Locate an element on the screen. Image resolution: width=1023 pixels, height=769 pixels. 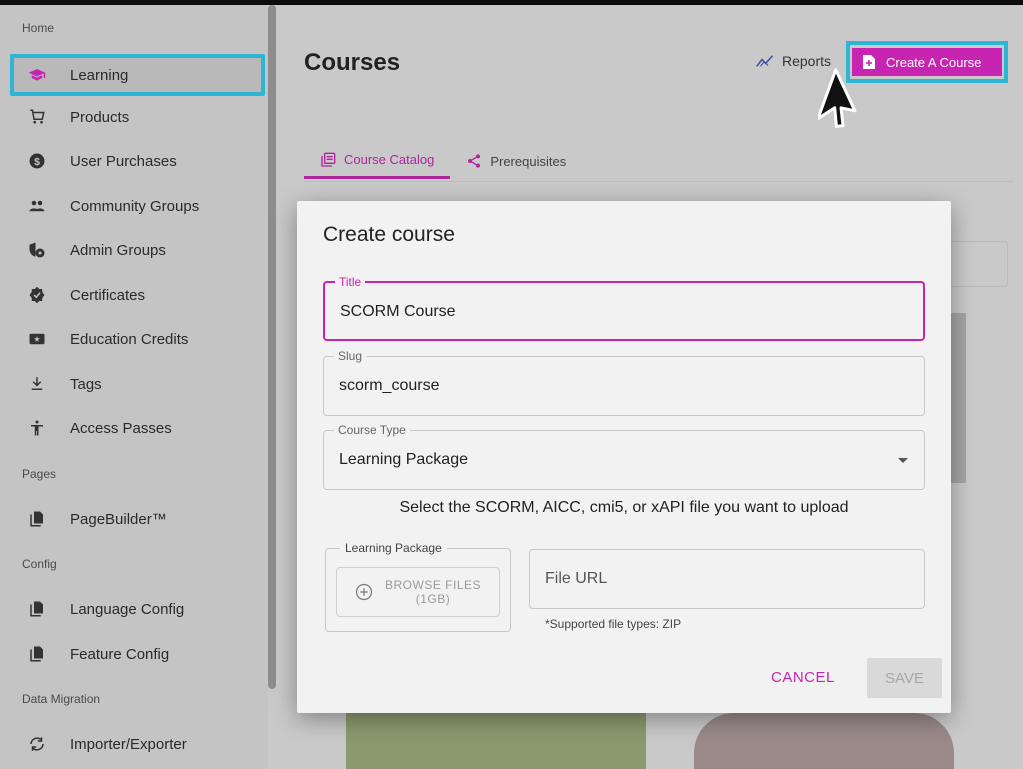
course-type-label: Course Type is located at coordinates (372, 430).